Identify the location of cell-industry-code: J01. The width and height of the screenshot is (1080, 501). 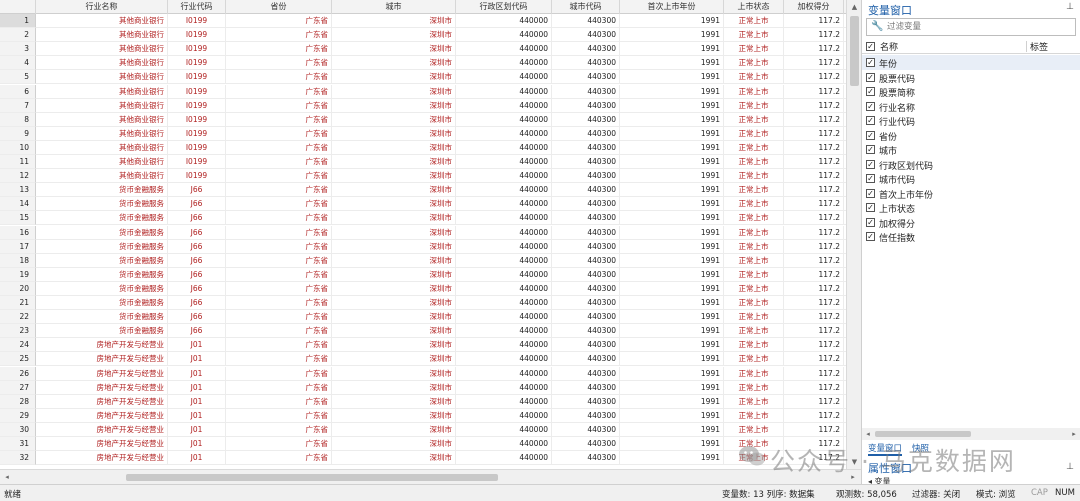
(197, 373).